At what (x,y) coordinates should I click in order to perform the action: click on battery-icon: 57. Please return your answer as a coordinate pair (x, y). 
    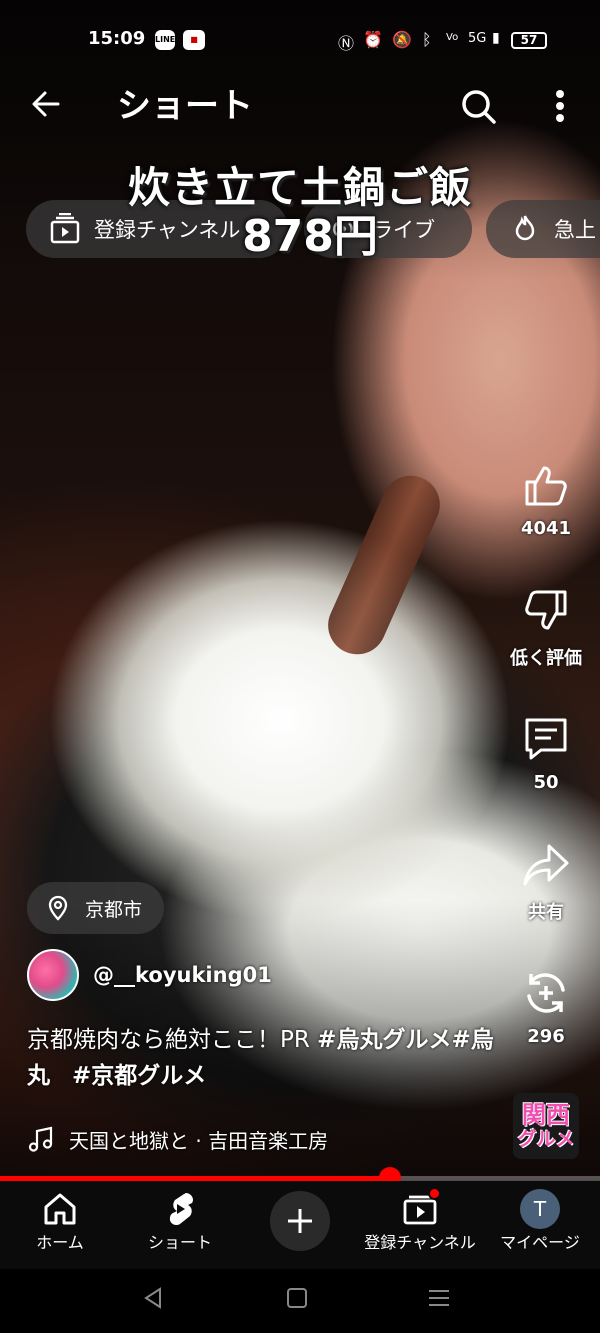
    Looking at the image, I should click on (529, 40).